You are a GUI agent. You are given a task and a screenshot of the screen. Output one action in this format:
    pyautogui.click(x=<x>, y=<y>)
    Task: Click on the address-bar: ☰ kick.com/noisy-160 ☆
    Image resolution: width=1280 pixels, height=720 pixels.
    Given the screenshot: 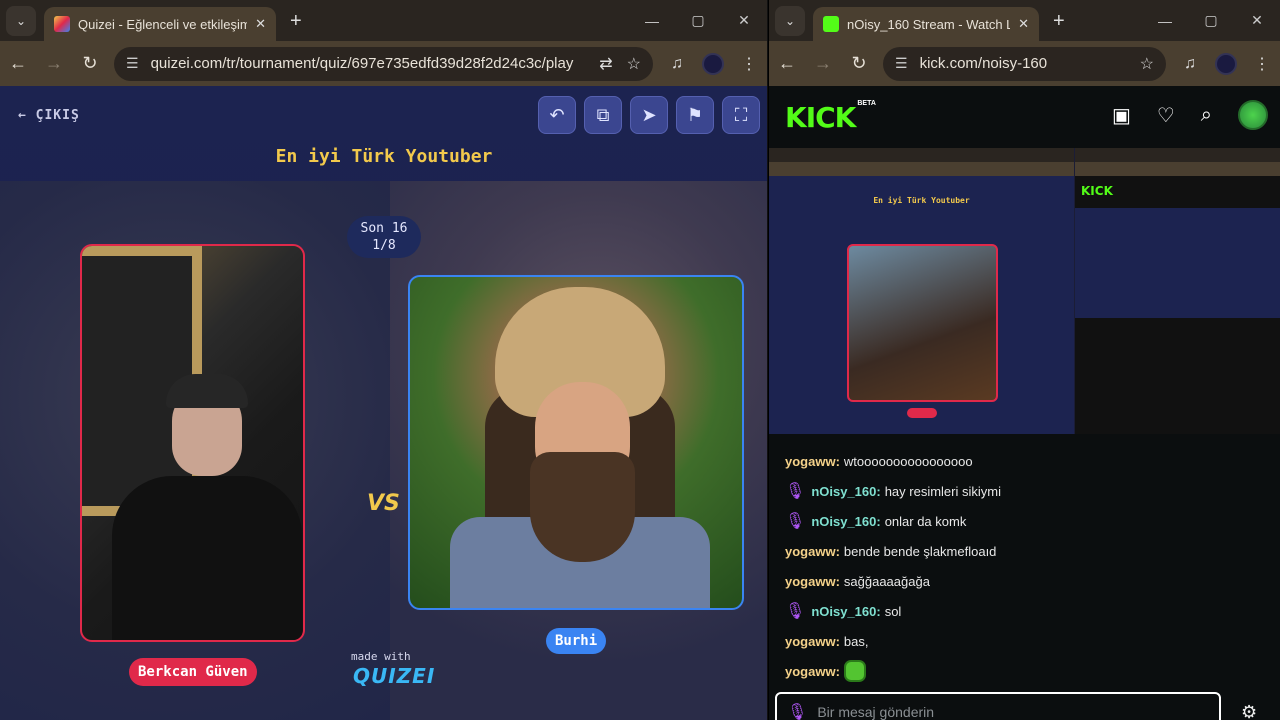 What is the action you would take?
    pyautogui.click(x=1024, y=63)
    